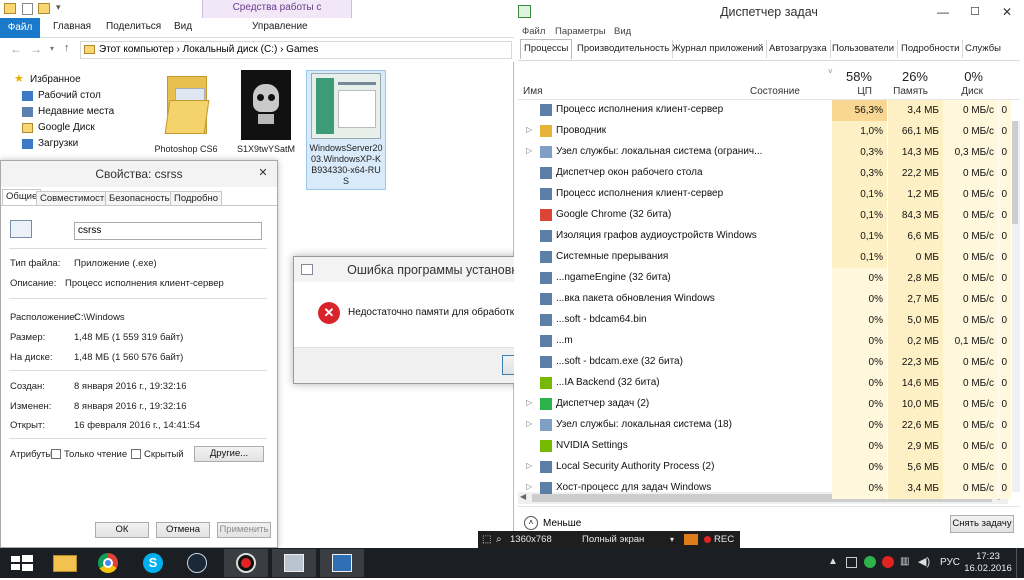  Describe the element at coordinates (769, 404) in the screenshot. I see `process-row: ▷ Диспетчер задач (2) 0% 10,0 МБ 0 МБ/с 0` at that location.